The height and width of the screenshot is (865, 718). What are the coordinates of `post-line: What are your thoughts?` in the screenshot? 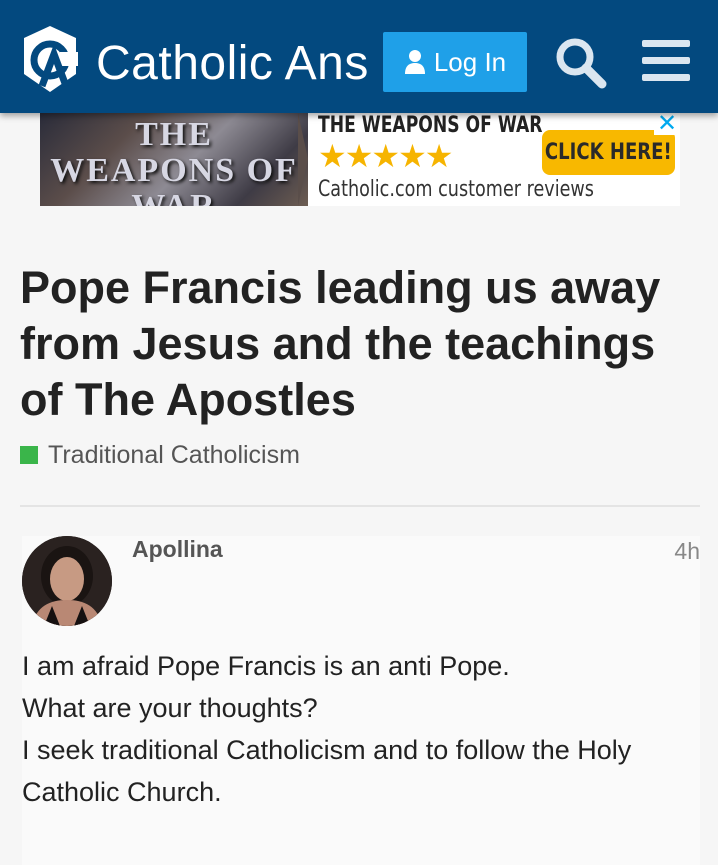 It's located at (170, 708).